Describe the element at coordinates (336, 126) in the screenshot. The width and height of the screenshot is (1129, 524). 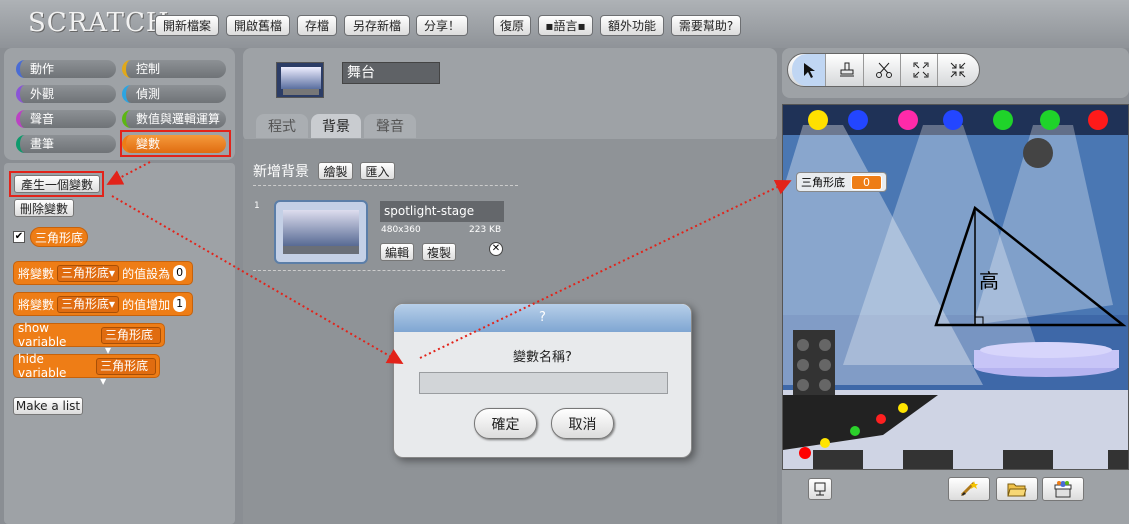
I see `tab-backgrounds: 背景` at that location.